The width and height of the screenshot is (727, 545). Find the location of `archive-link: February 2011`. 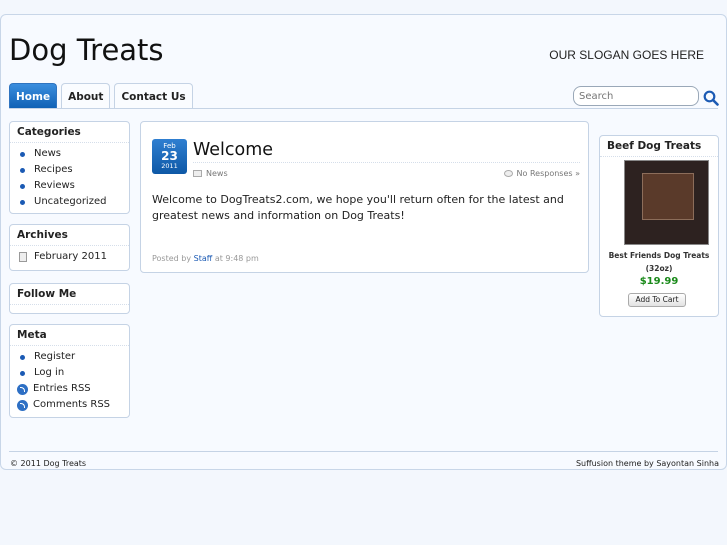

archive-link: February 2011 is located at coordinates (70, 257).